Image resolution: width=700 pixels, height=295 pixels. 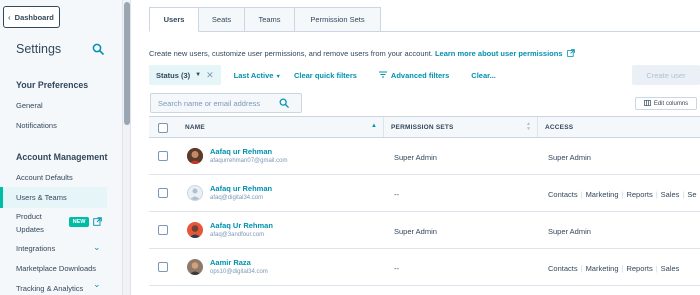 What do you see at coordinates (79, 222) in the screenshot?
I see `new-badge: NEW` at bounding box center [79, 222].